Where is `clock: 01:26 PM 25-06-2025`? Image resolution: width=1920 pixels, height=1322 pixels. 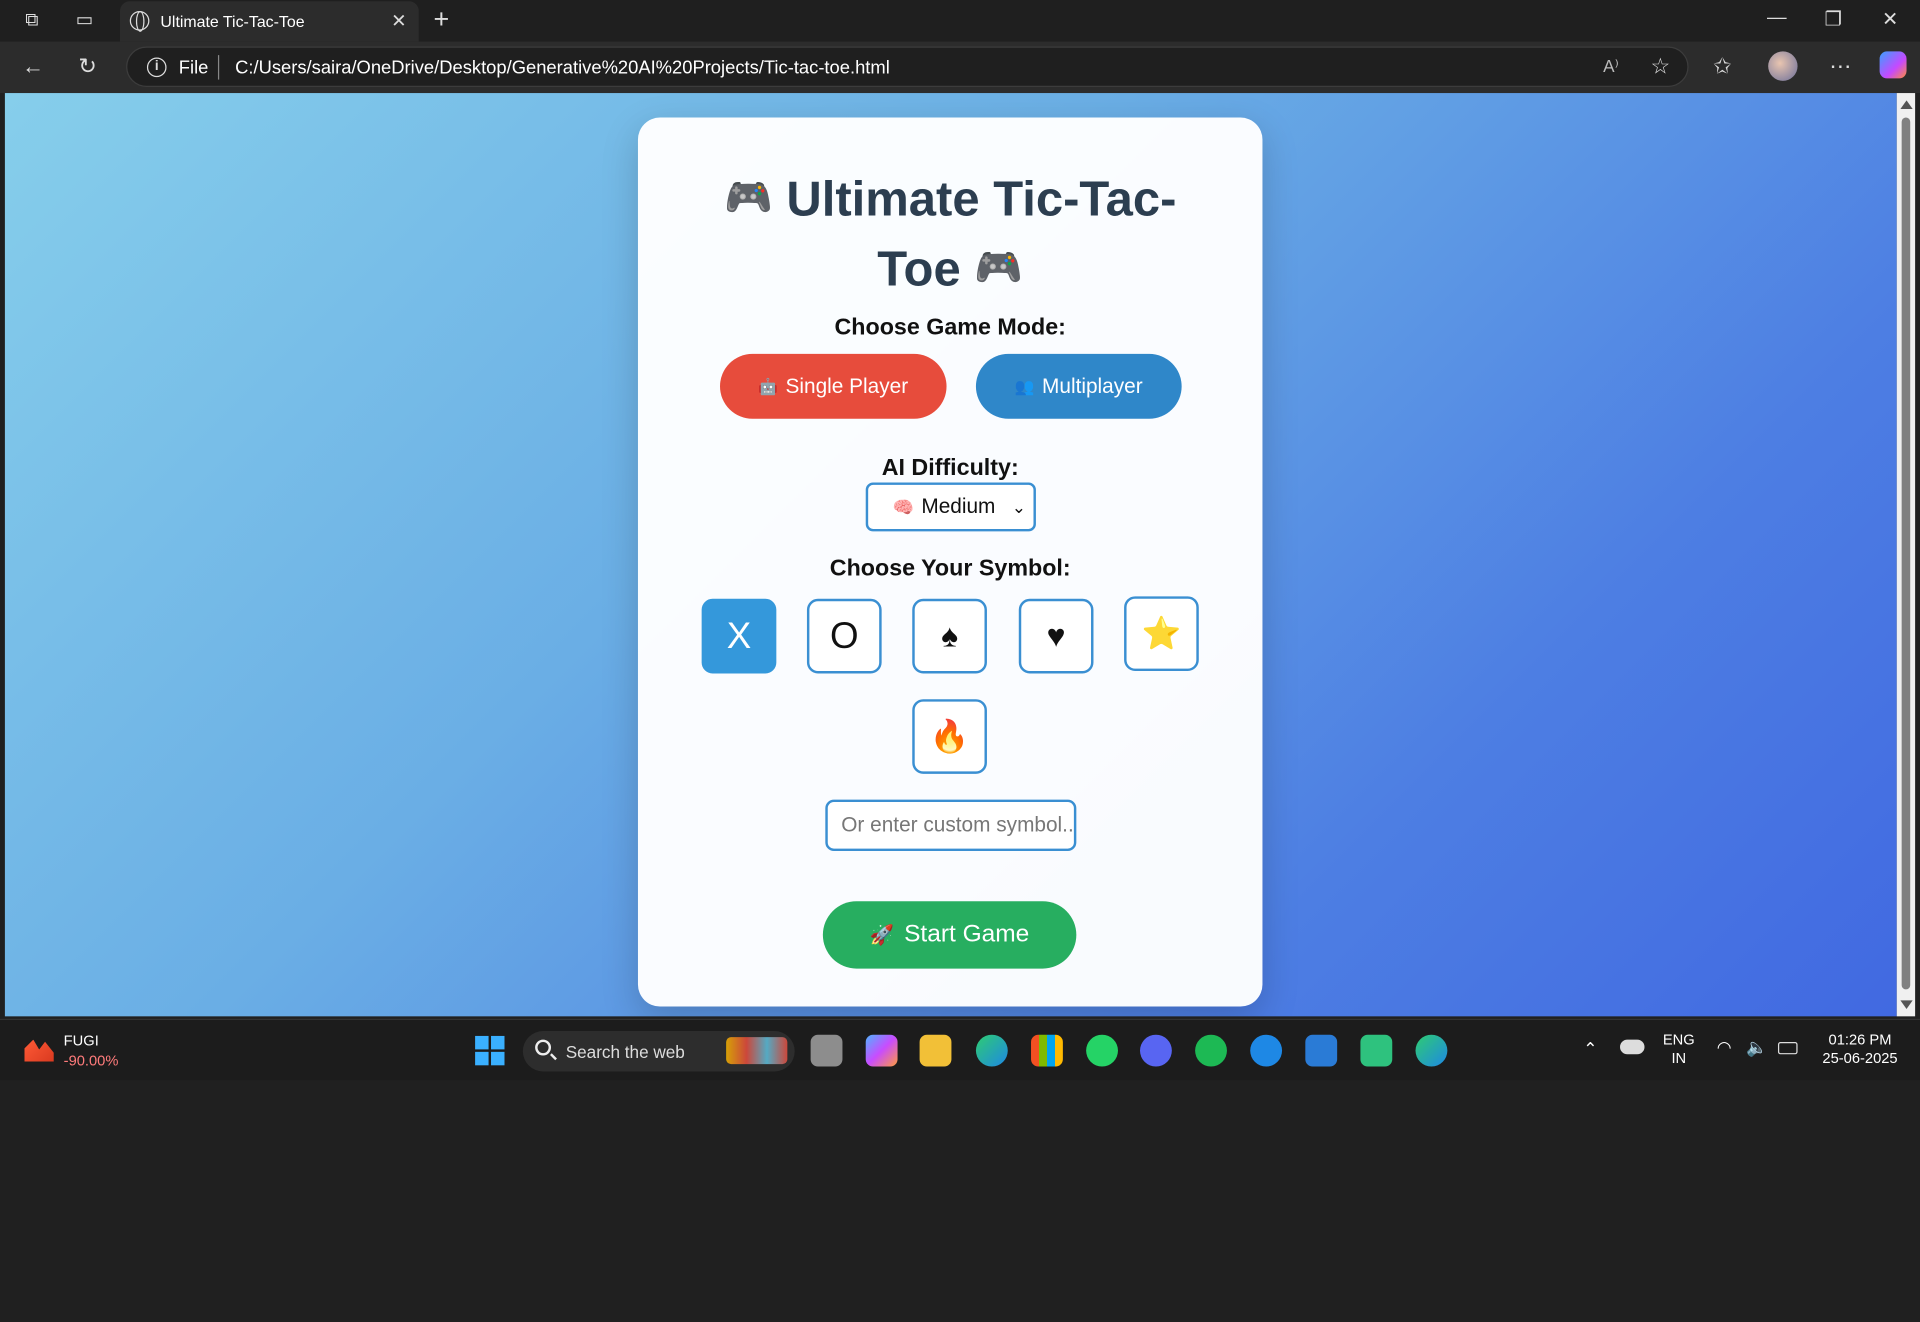 clock: 01:26 PM 25-06-2025 is located at coordinates (1860, 1049).